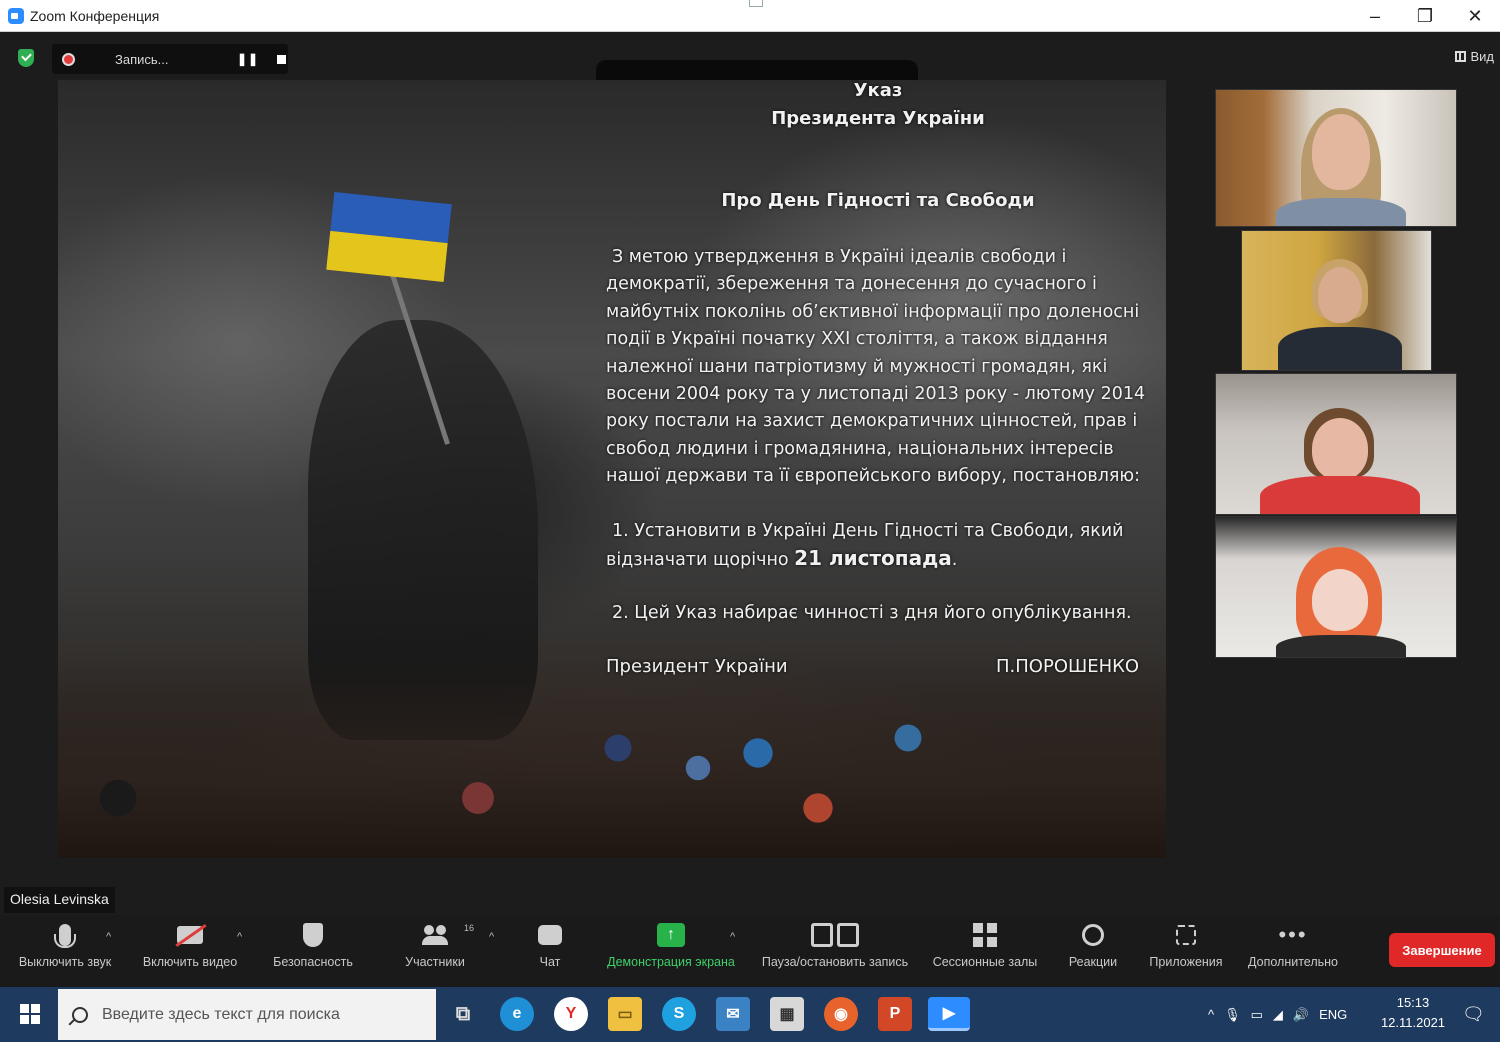 This screenshot has width=1500, height=1042. I want to click on view-button: Вид, so click(1474, 56).